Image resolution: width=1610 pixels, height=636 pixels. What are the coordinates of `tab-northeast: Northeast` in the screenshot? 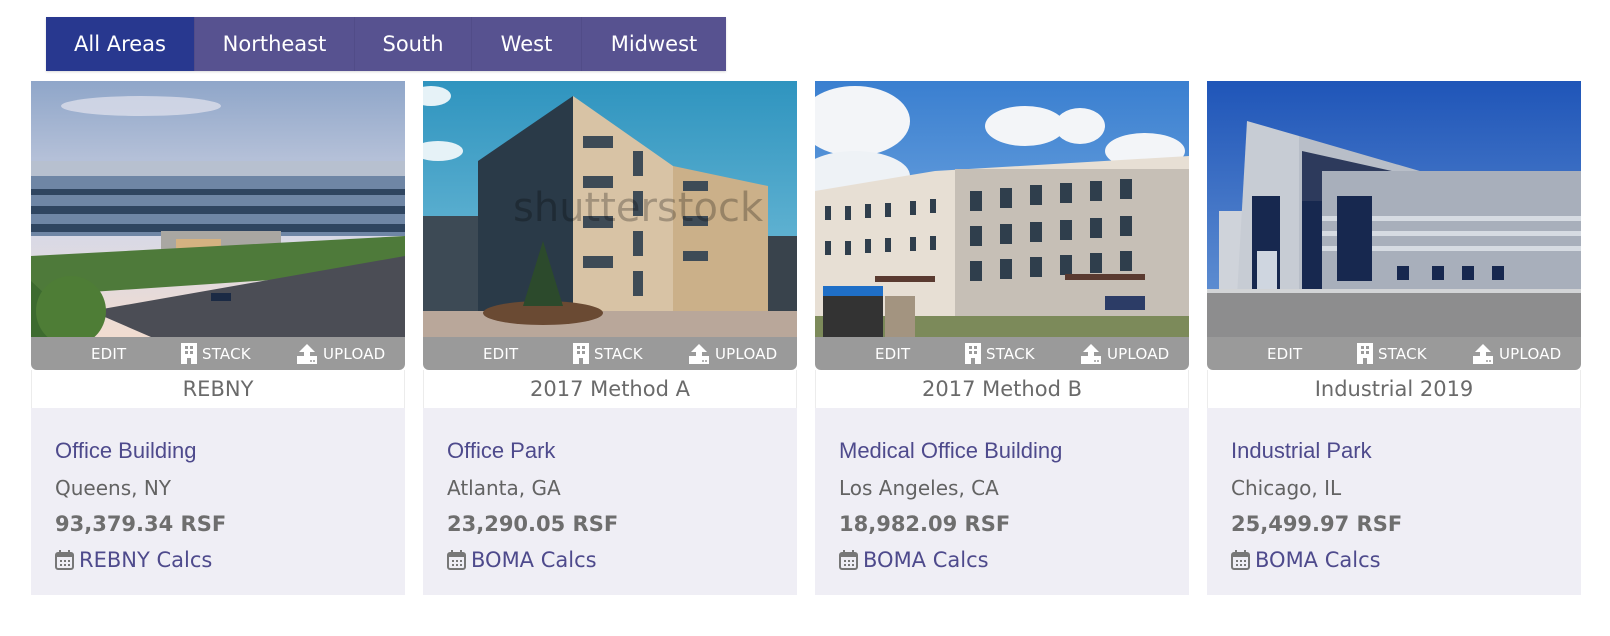 It's located at (275, 44).